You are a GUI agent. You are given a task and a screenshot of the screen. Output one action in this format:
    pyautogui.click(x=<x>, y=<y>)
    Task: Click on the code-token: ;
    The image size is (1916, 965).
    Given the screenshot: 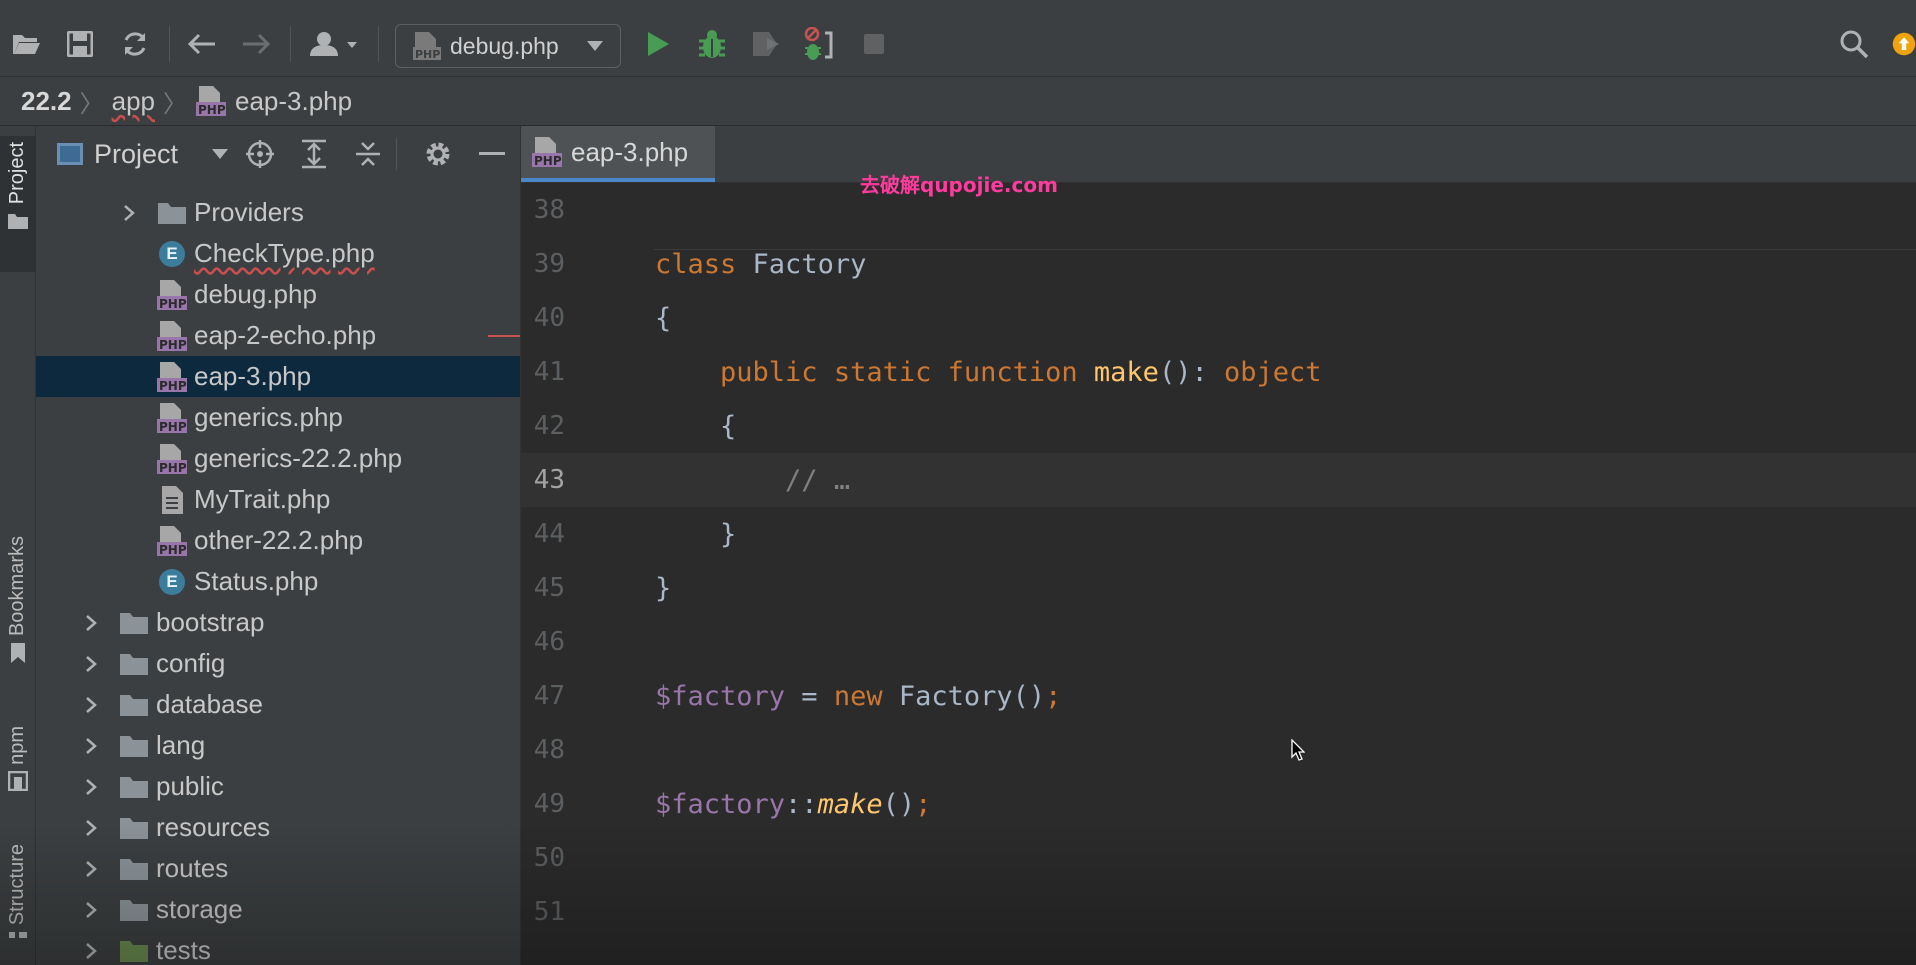 What is the action you would take?
    pyautogui.click(x=1053, y=696)
    